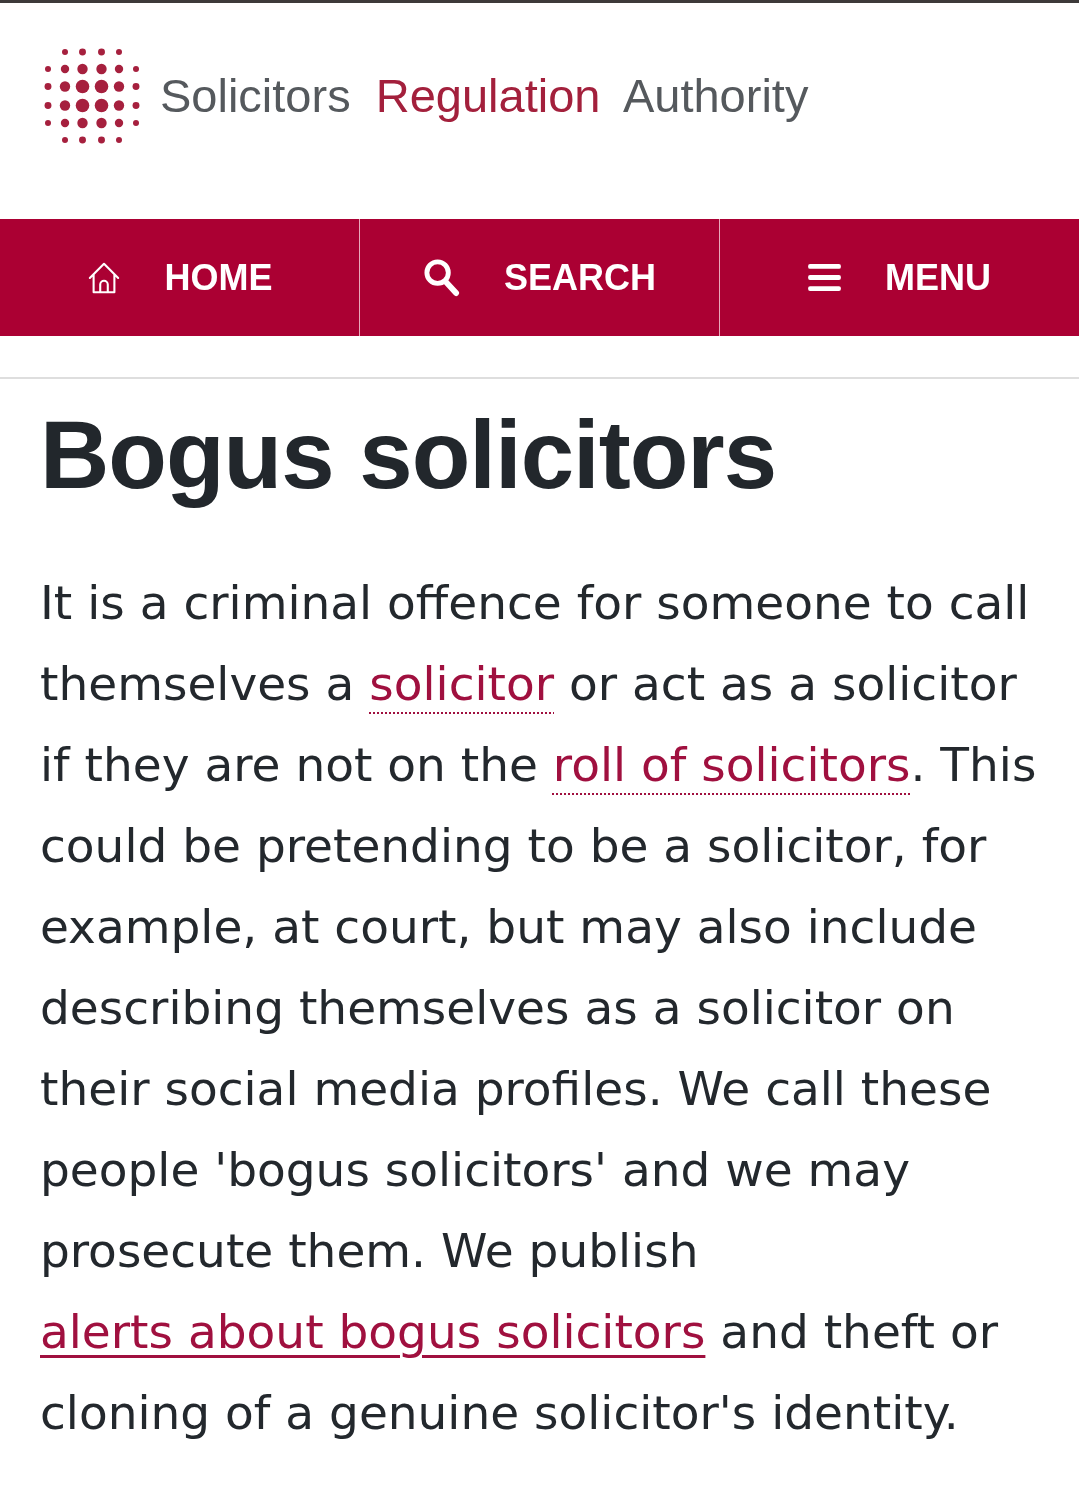 The width and height of the screenshot is (1079, 1497). I want to click on inline-link: solicitor, so click(462, 684).